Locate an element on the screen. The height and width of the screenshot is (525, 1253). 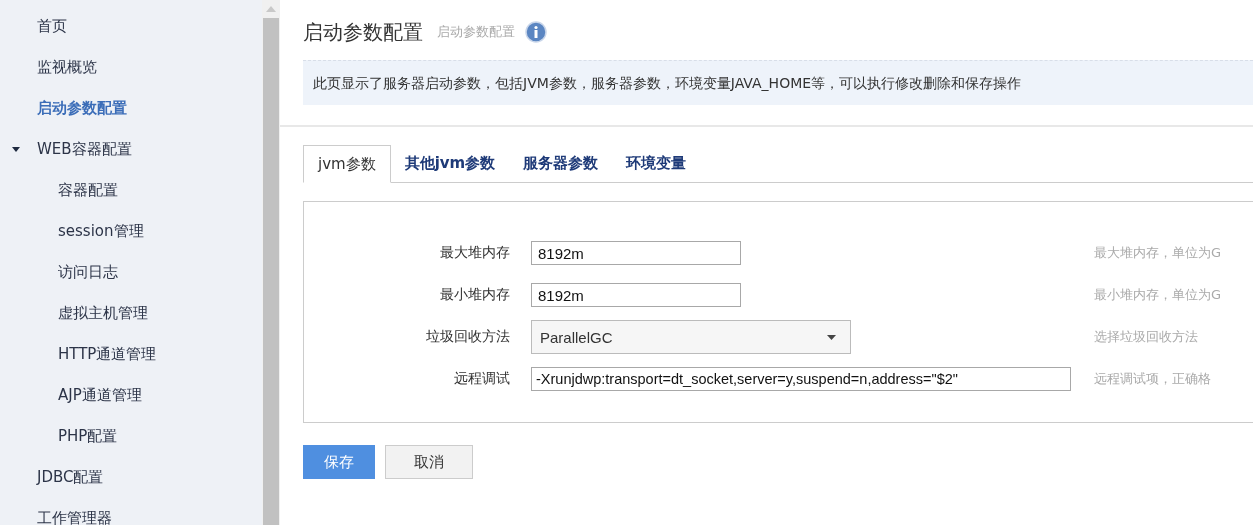
tab: 服务器参数 is located at coordinates (561, 163).